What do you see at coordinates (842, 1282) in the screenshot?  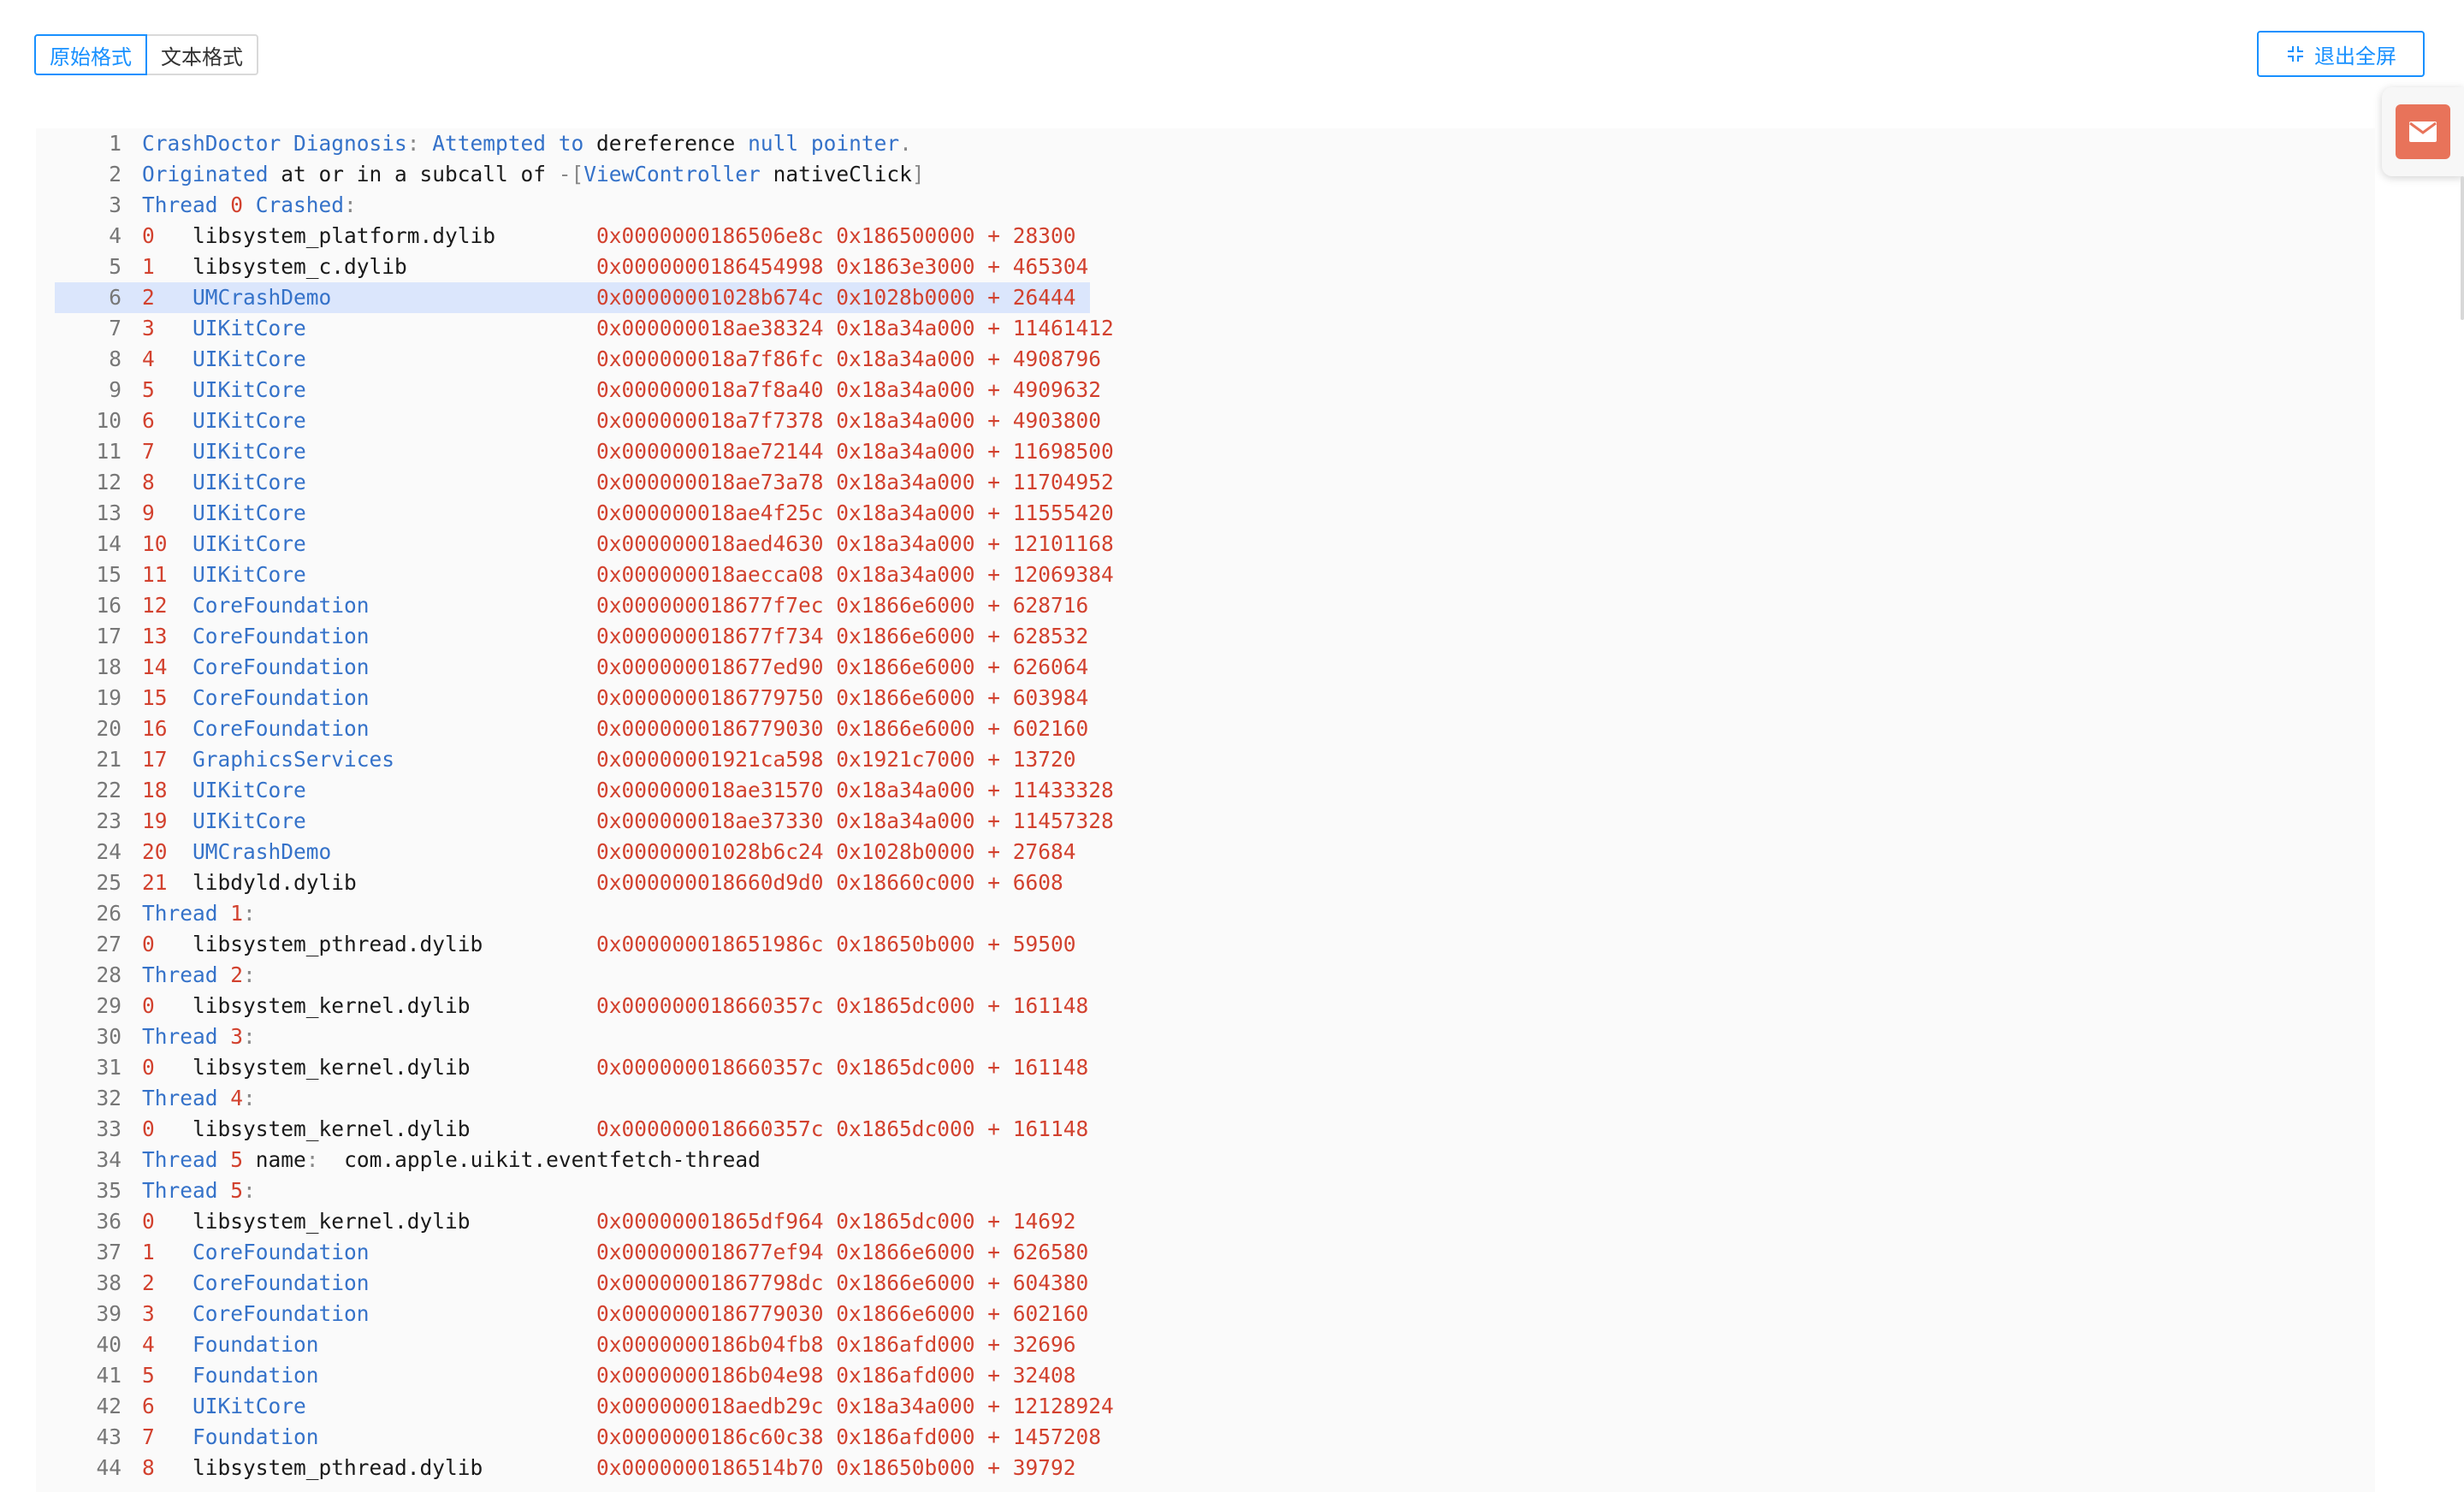 I see `code-token: 0x00000001867798dc 0x1866e6000 + 604380` at bounding box center [842, 1282].